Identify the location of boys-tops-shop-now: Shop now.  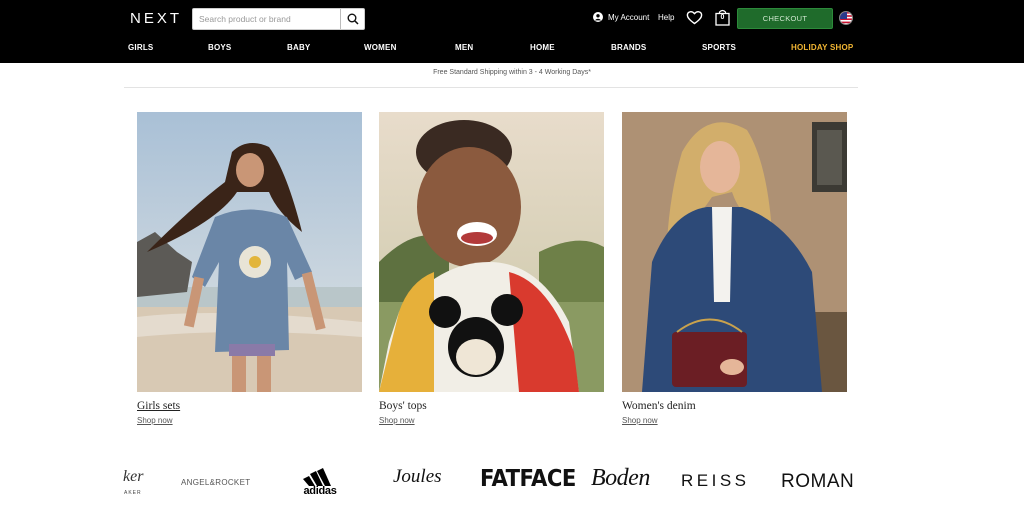
(397, 420).